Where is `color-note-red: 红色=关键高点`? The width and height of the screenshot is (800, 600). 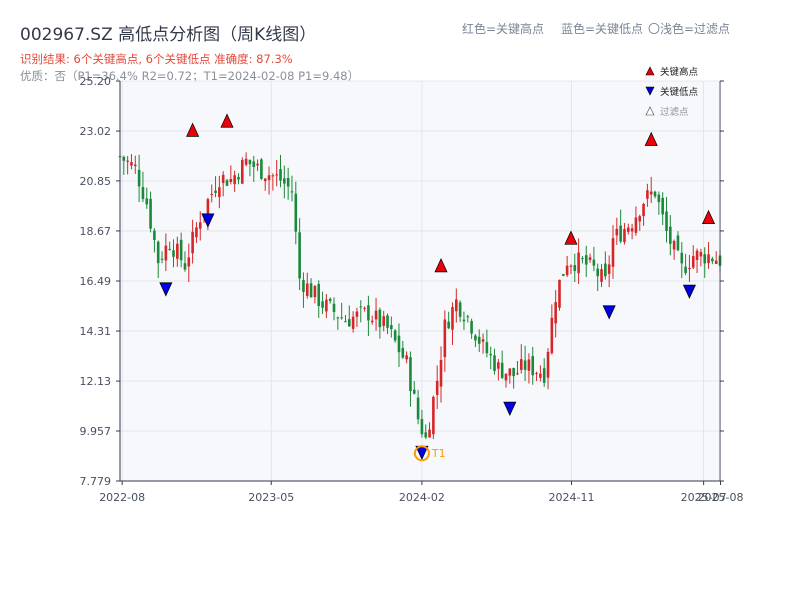 color-note-red: 红色=关键高点 is located at coordinates (503, 28).